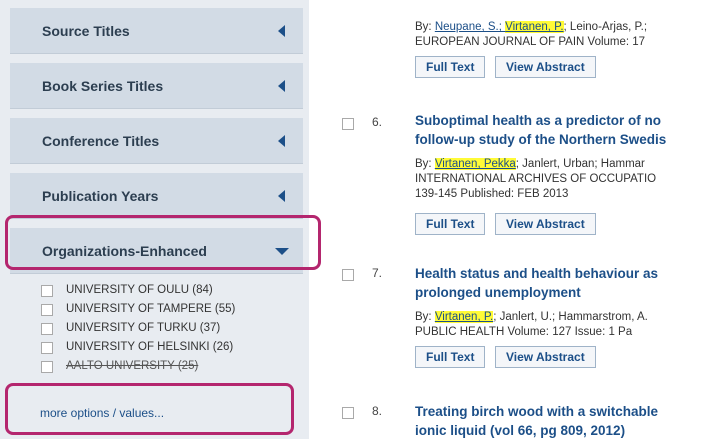  What do you see at coordinates (558, 292) in the screenshot?
I see `record-title-cont: prolonged unemployment` at bounding box center [558, 292].